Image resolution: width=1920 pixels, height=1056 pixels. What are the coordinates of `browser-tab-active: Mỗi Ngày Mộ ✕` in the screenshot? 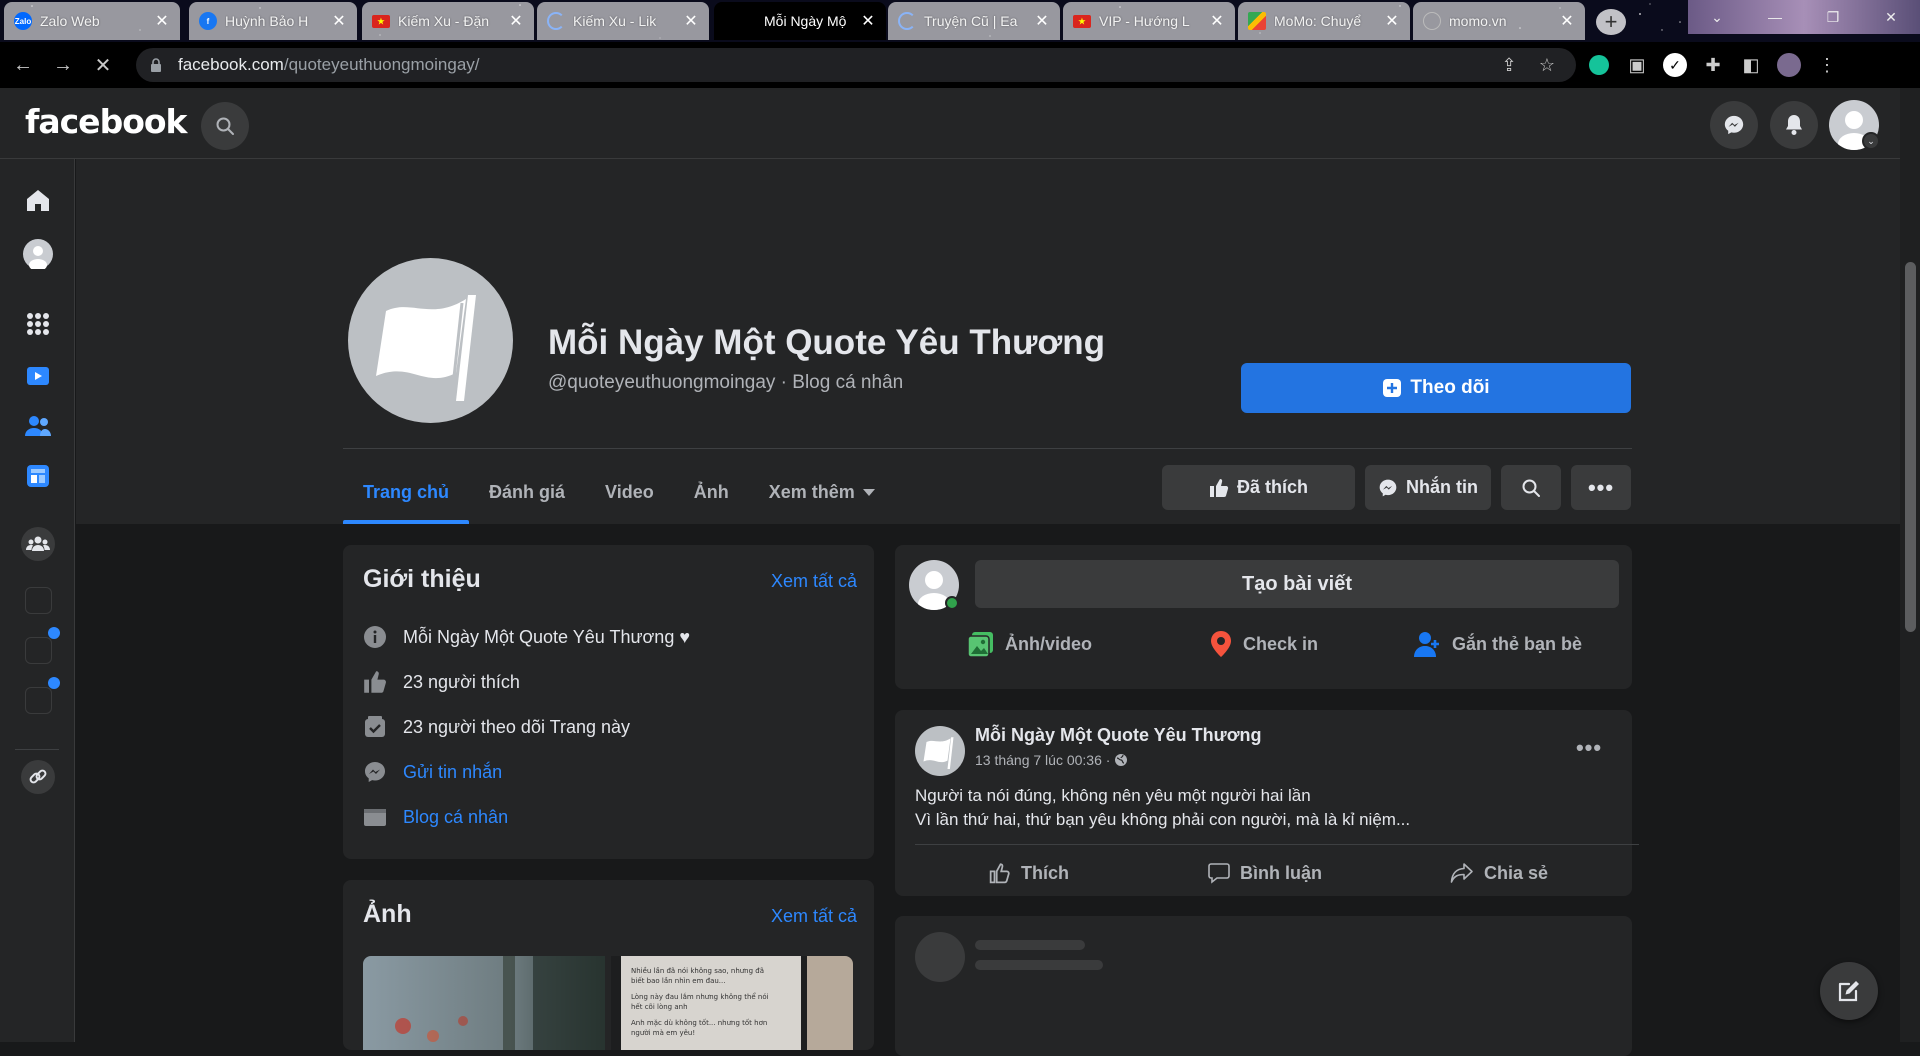 It's located at (800, 21).